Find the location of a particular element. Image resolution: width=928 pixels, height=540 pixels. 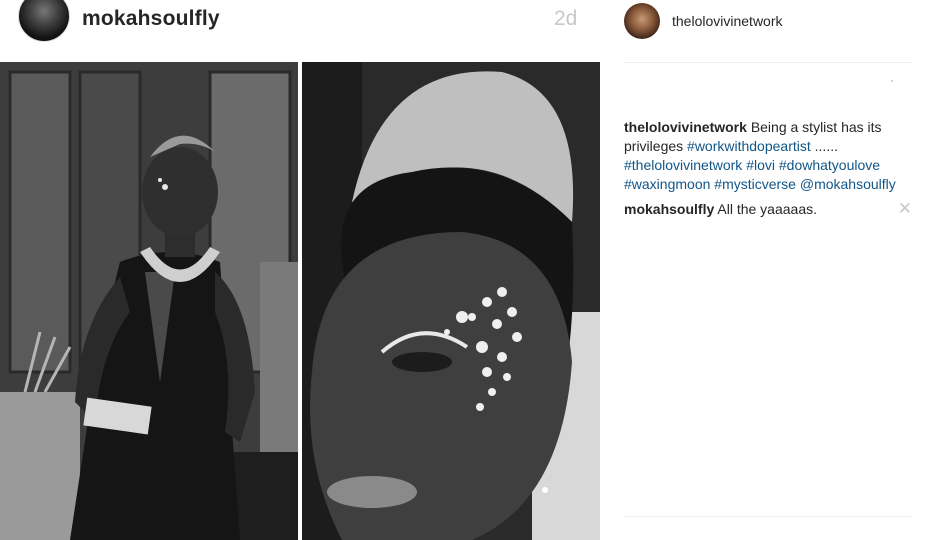

hashtag-link: #dowhatyoulove is located at coordinates (829, 165).